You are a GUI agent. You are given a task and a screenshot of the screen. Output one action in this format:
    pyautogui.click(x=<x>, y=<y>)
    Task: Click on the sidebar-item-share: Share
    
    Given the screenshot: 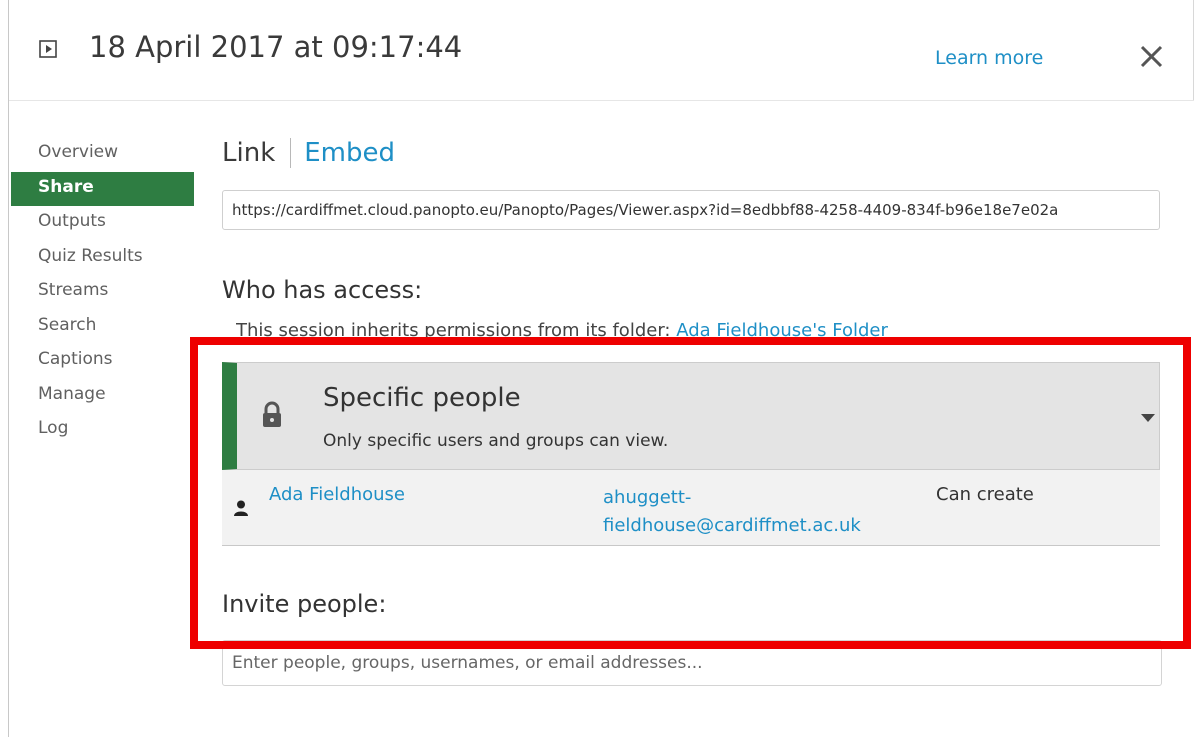 What is the action you would take?
    pyautogui.click(x=102, y=188)
    